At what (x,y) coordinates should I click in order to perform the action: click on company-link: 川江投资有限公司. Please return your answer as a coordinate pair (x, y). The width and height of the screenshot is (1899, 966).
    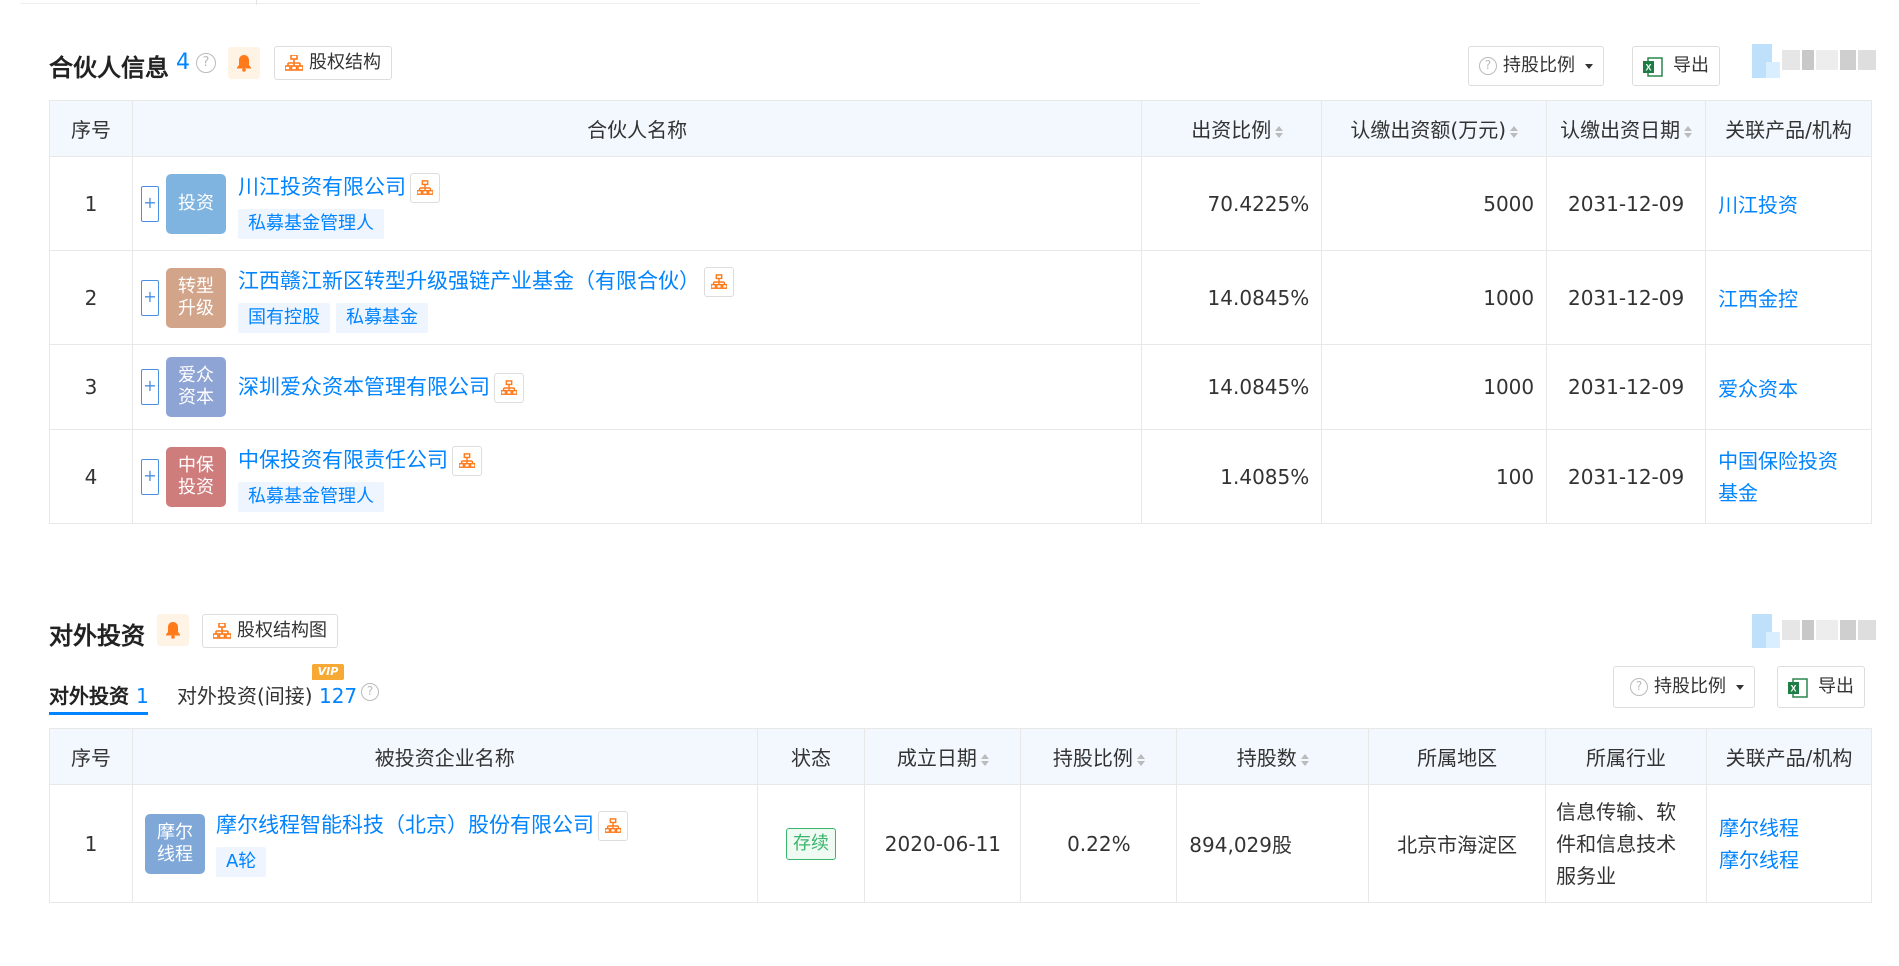
    Looking at the image, I should click on (339, 187).